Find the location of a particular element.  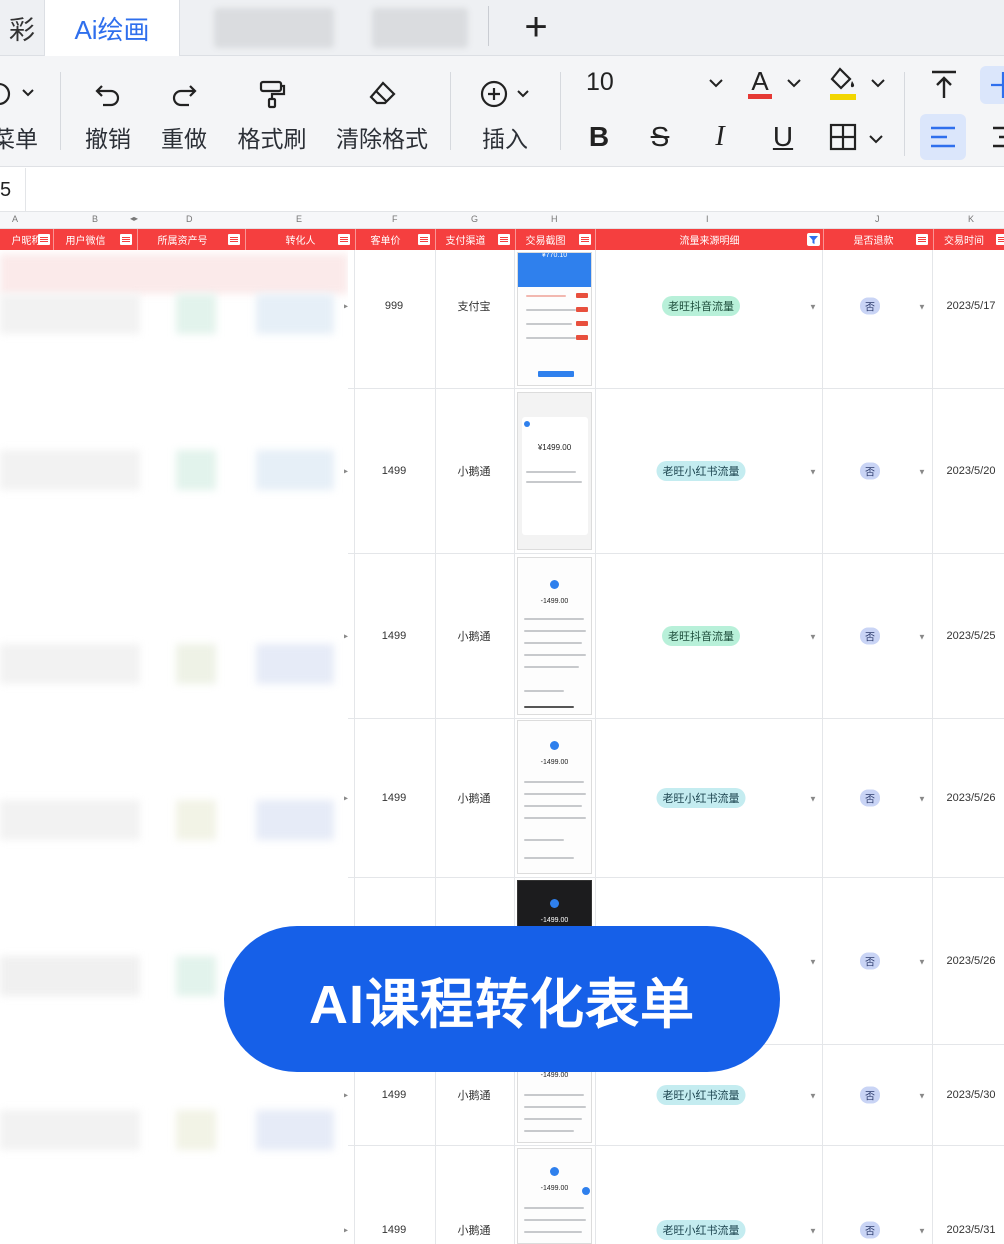

filter-active-icon is located at coordinates (813, 239).